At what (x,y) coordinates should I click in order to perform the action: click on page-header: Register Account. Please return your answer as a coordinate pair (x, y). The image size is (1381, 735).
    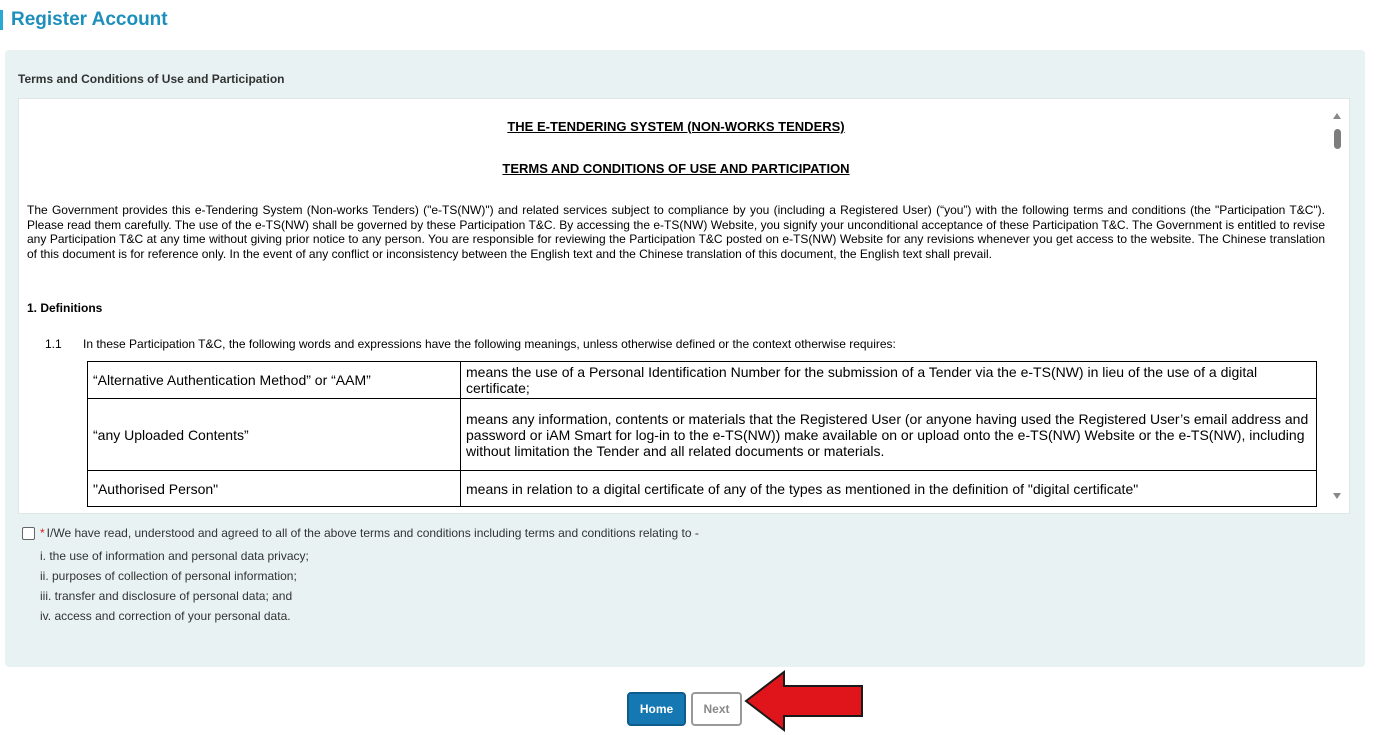
    Looking at the image, I should click on (84, 20).